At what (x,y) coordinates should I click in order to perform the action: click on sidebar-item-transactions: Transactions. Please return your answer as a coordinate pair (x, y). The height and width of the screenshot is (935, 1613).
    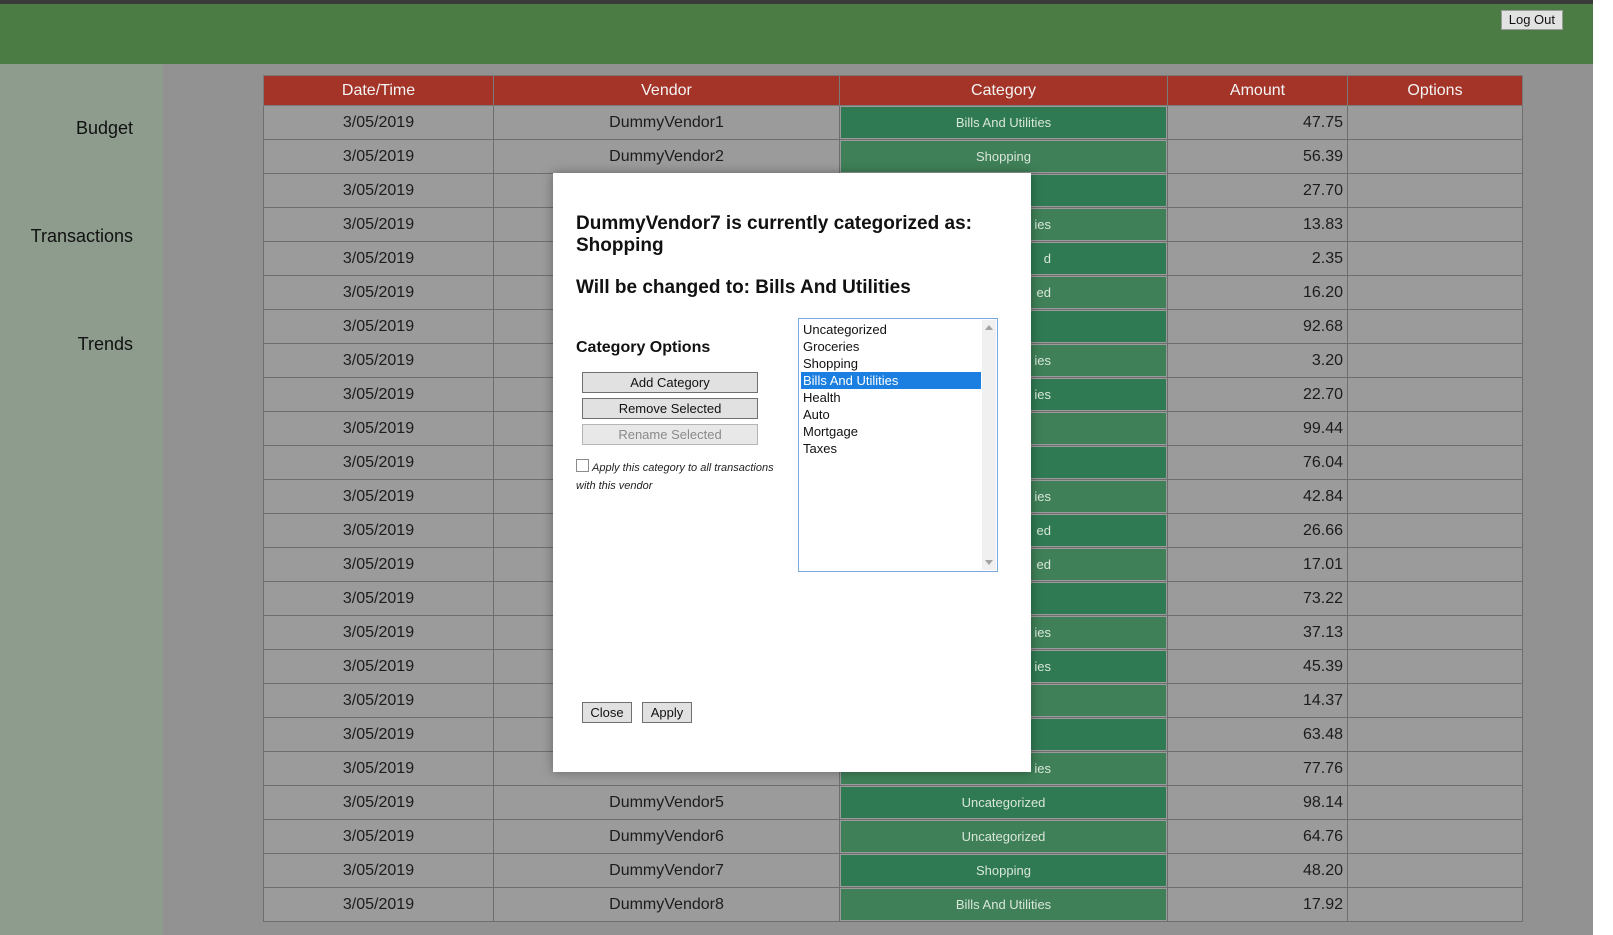
    Looking at the image, I should click on (82, 236).